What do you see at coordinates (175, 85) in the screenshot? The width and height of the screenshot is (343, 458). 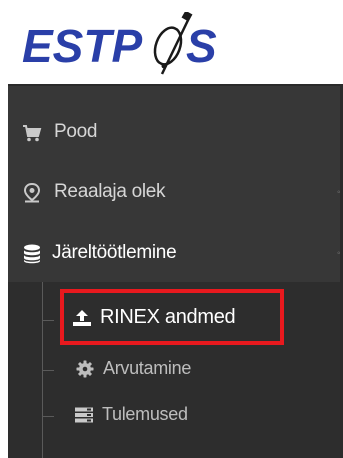 I see `sidebar-divider` at bounding box center [175, 85].